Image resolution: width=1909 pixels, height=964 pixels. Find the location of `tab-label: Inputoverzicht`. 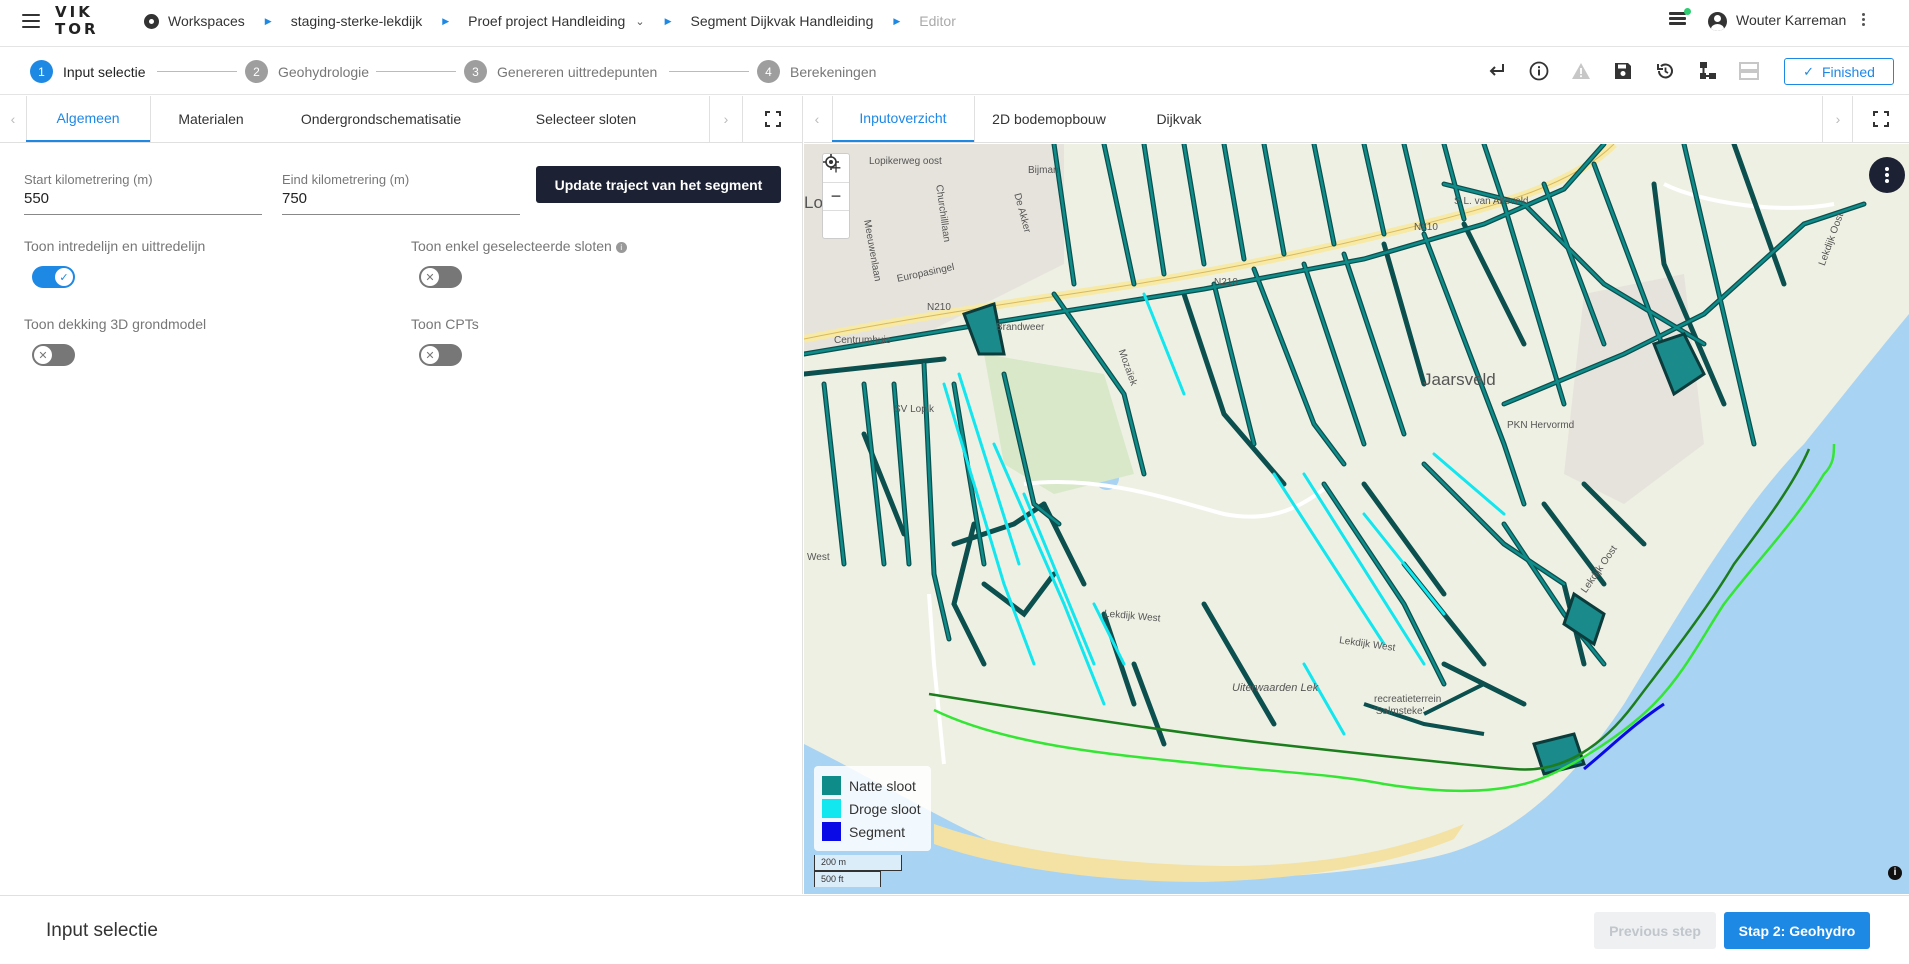

tab-label: Inputoverzicht is located at coordinates (903, 118).